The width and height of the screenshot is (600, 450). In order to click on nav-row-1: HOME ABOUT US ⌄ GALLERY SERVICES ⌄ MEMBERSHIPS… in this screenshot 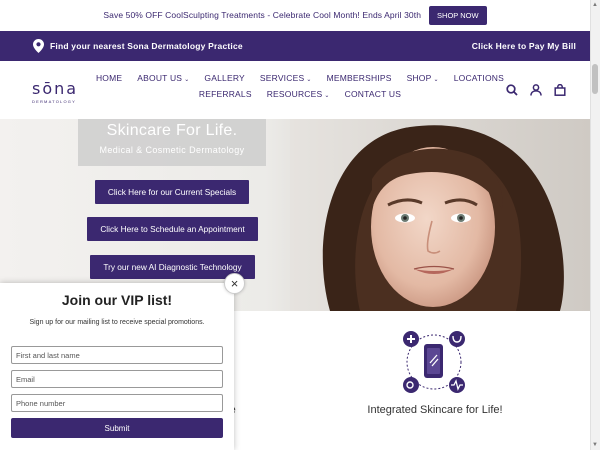, I will do `click(300, 79)`.